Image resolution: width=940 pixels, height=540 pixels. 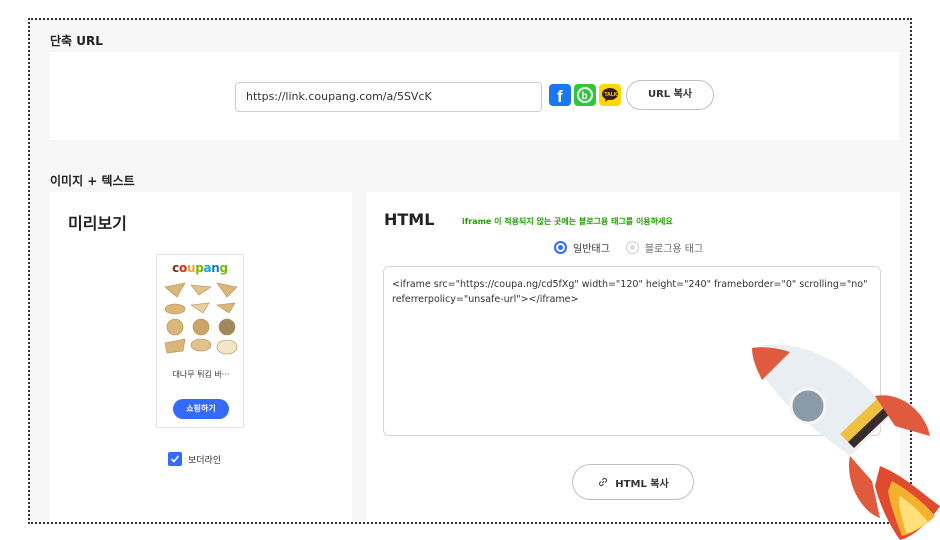 I want to click on image-text-section-title: 이미지 + 텍스트, so click(x=92, y=181).